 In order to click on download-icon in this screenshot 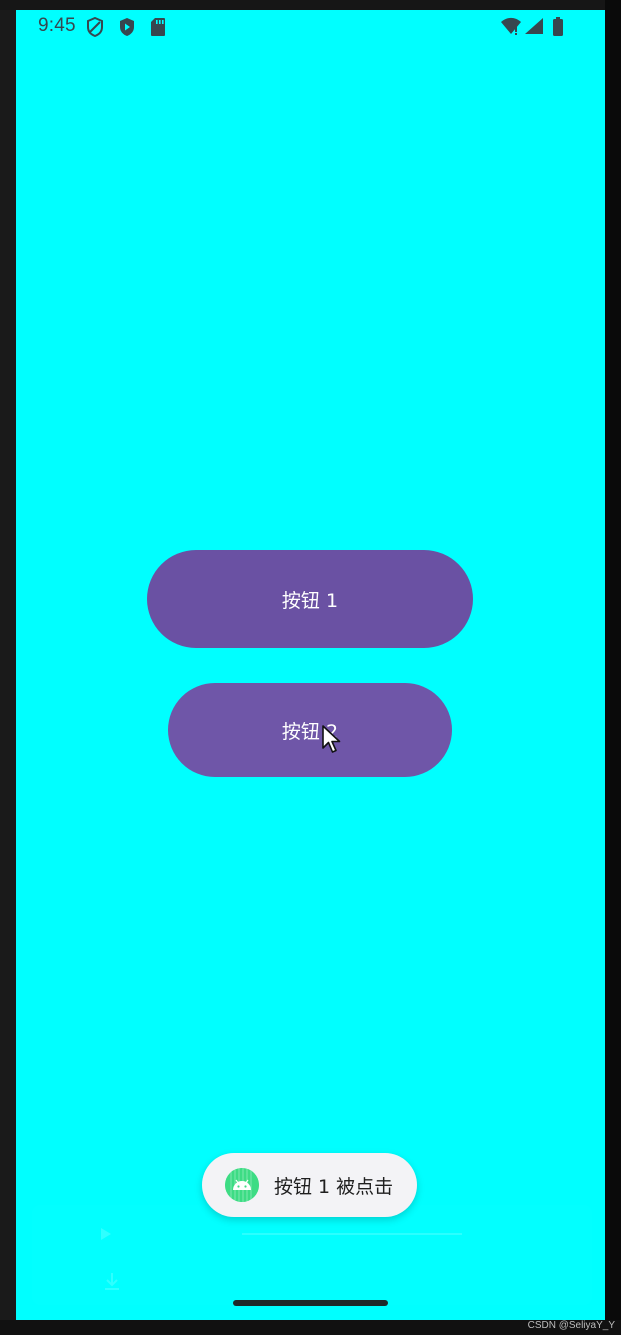, I will do `click(112, 1281)`.